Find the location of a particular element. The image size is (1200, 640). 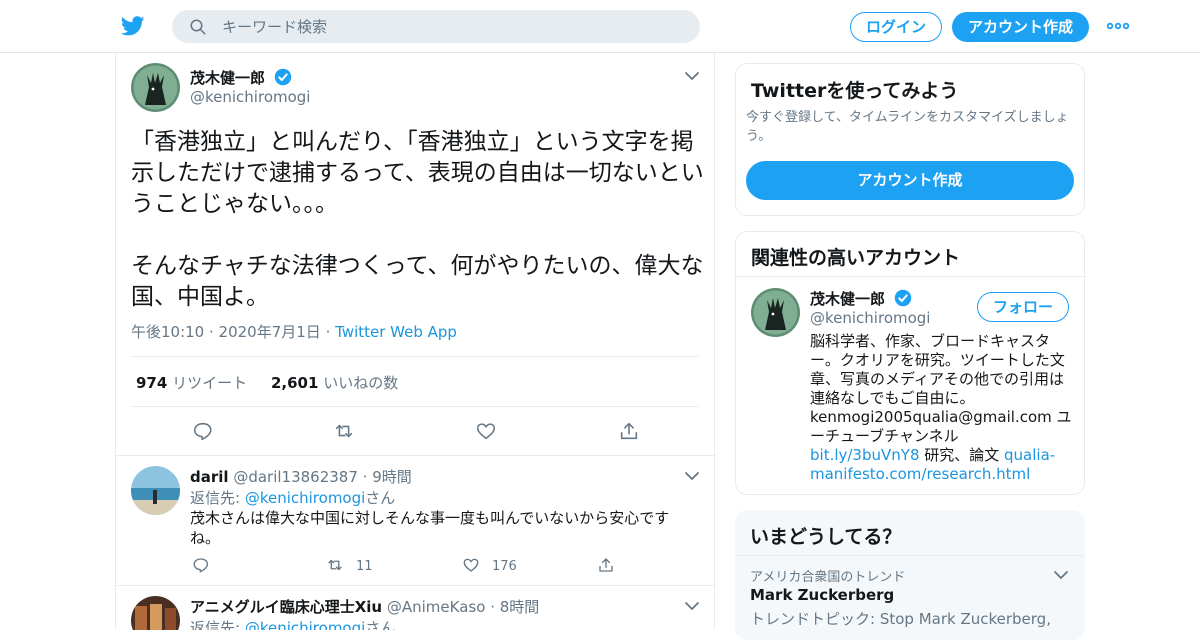

related-account-handle: @kenichiromogi is located at coordinates (870, 318).